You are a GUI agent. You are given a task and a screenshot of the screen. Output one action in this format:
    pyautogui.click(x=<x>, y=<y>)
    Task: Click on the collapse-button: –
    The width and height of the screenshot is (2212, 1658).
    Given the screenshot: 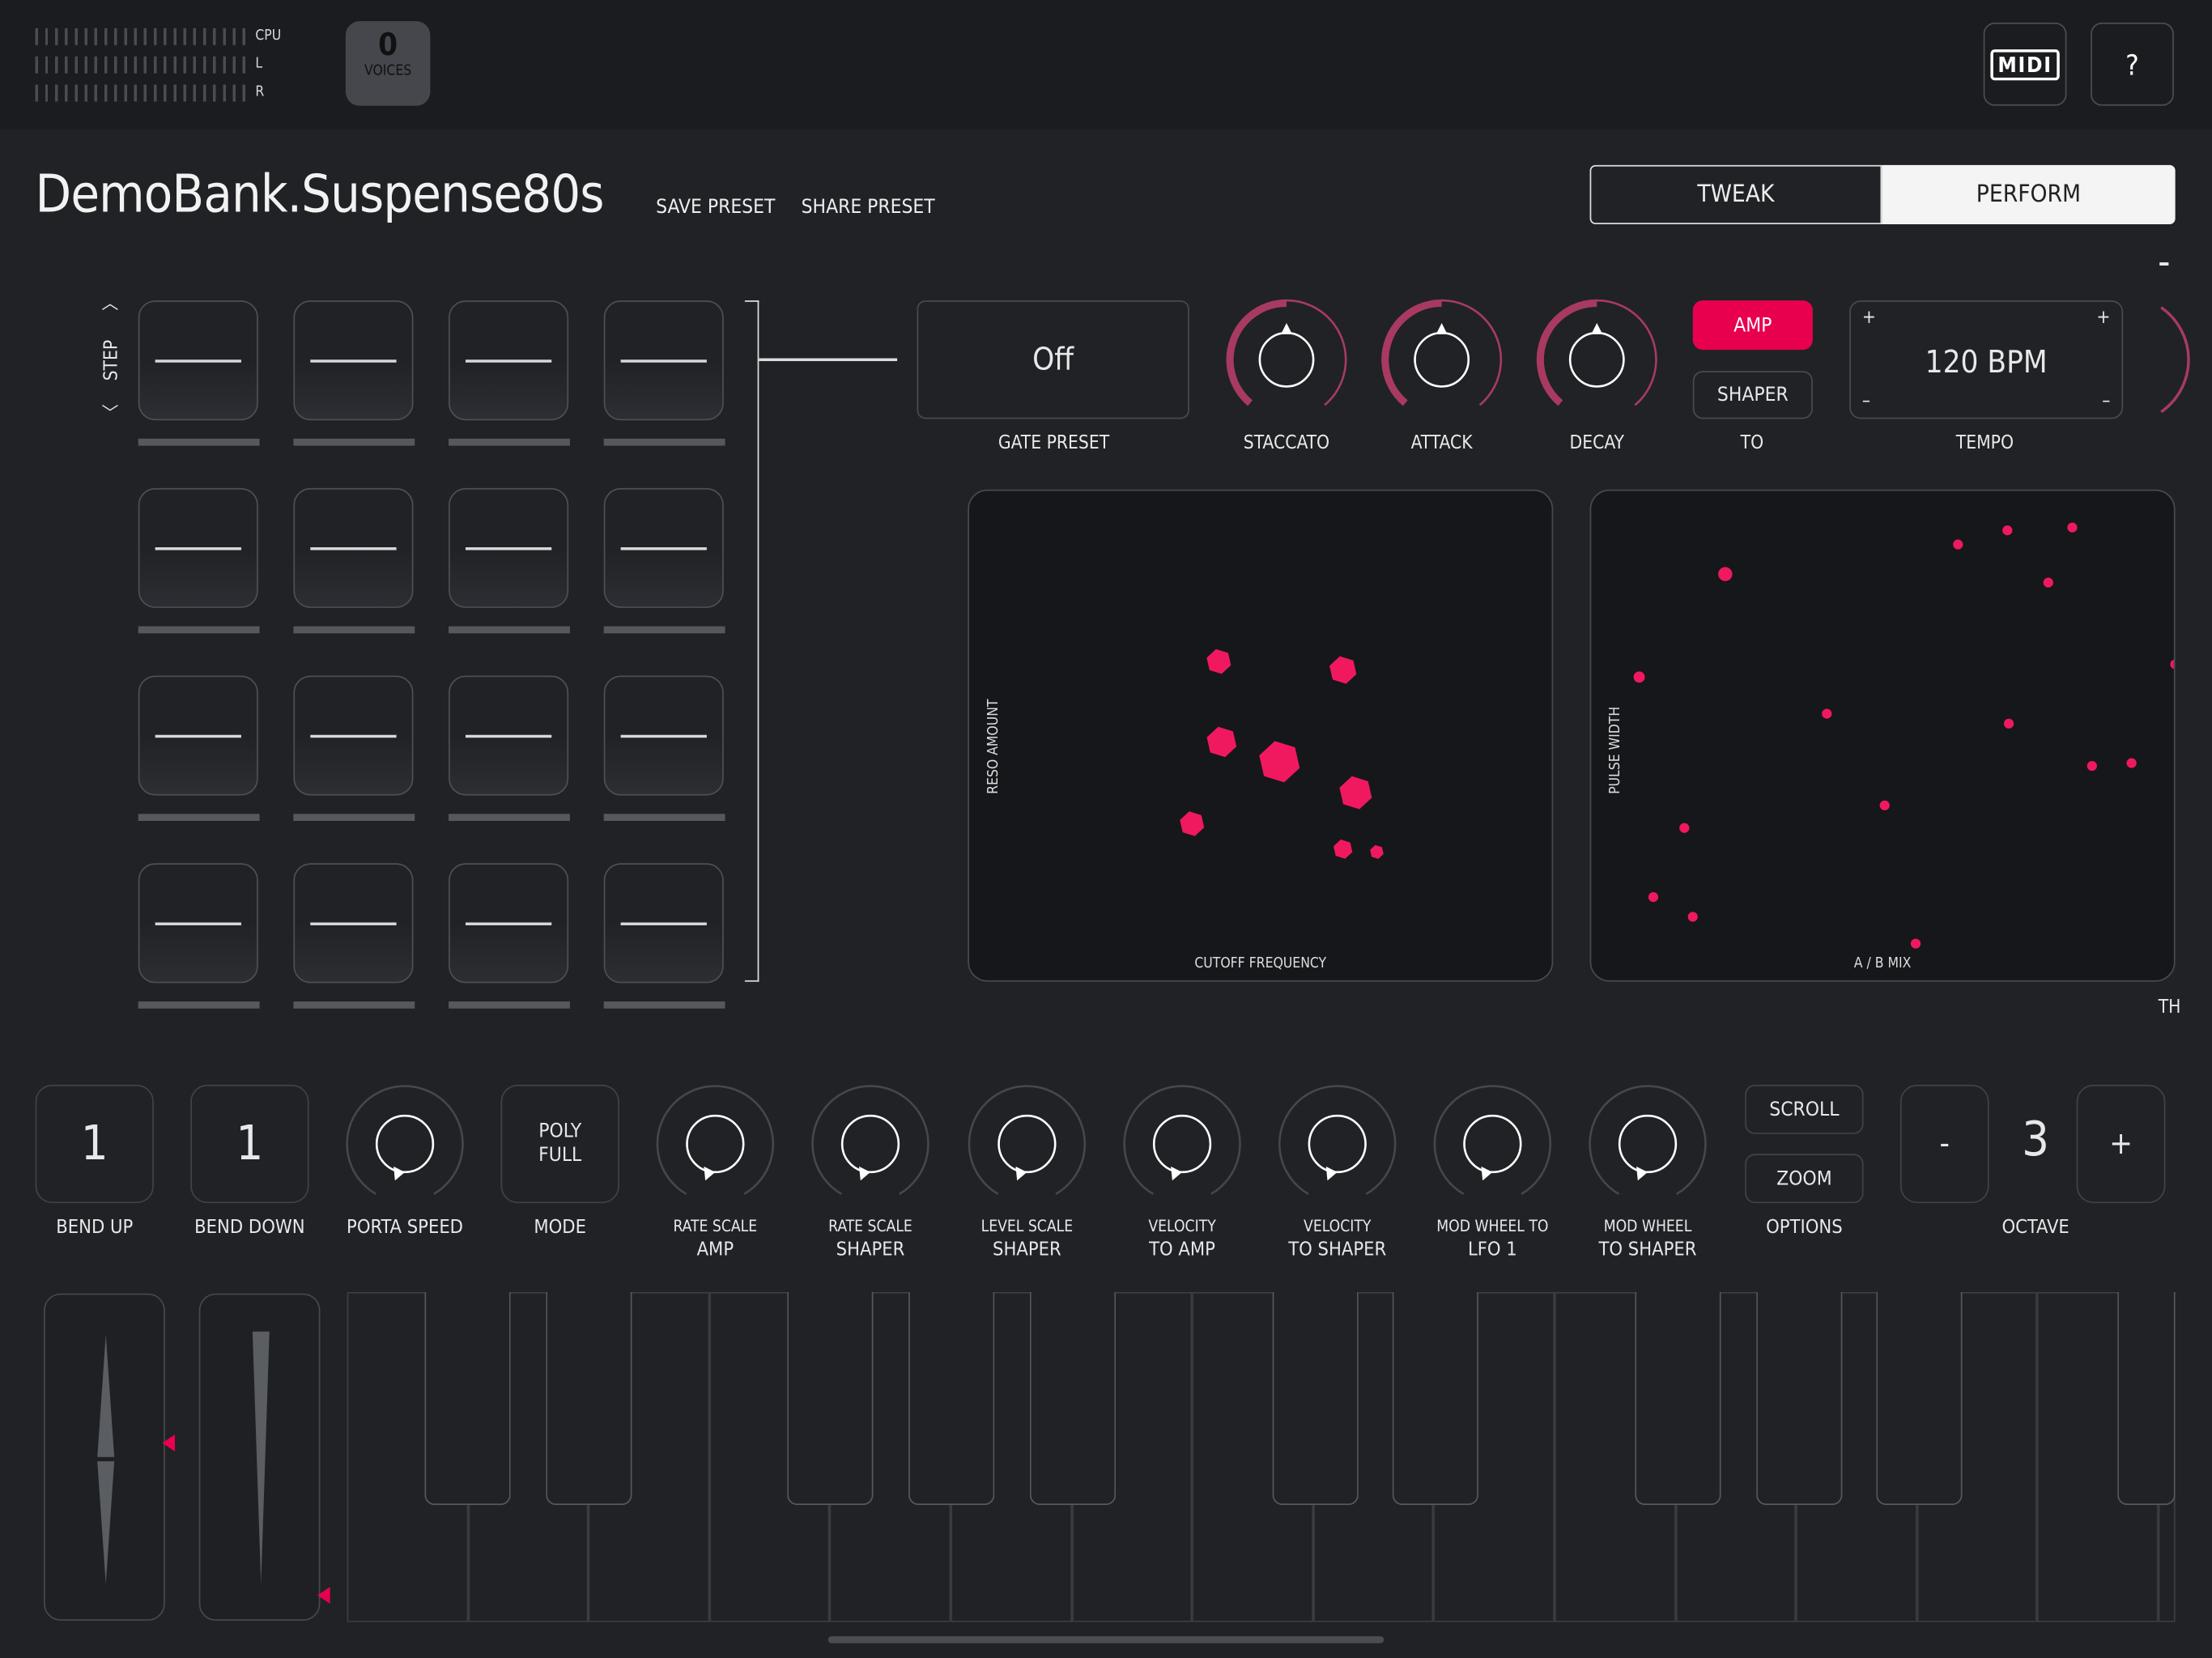 What is the action you would take?
    pyautogui.click(x=2165, y=263)
    